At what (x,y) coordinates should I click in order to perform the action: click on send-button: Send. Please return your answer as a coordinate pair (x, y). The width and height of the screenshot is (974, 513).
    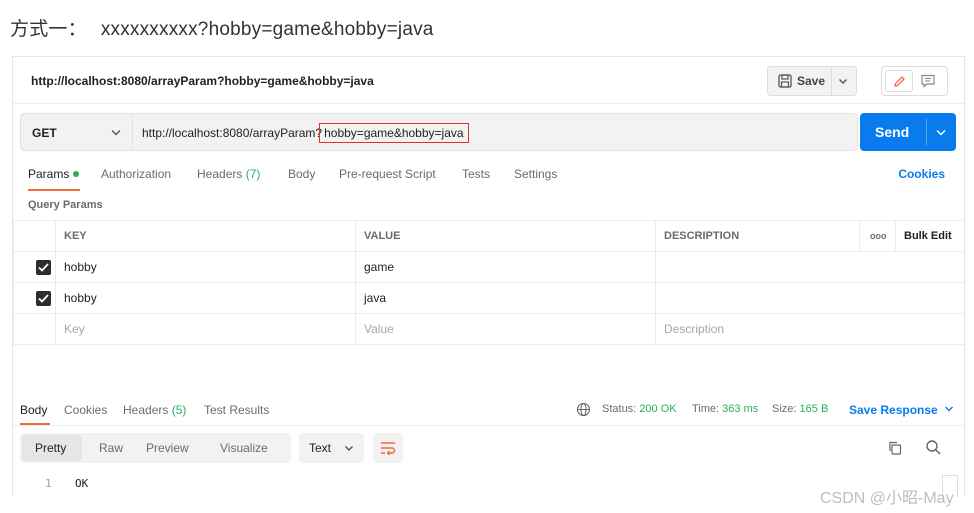
    Looking at the image, I should click on (908, 132).